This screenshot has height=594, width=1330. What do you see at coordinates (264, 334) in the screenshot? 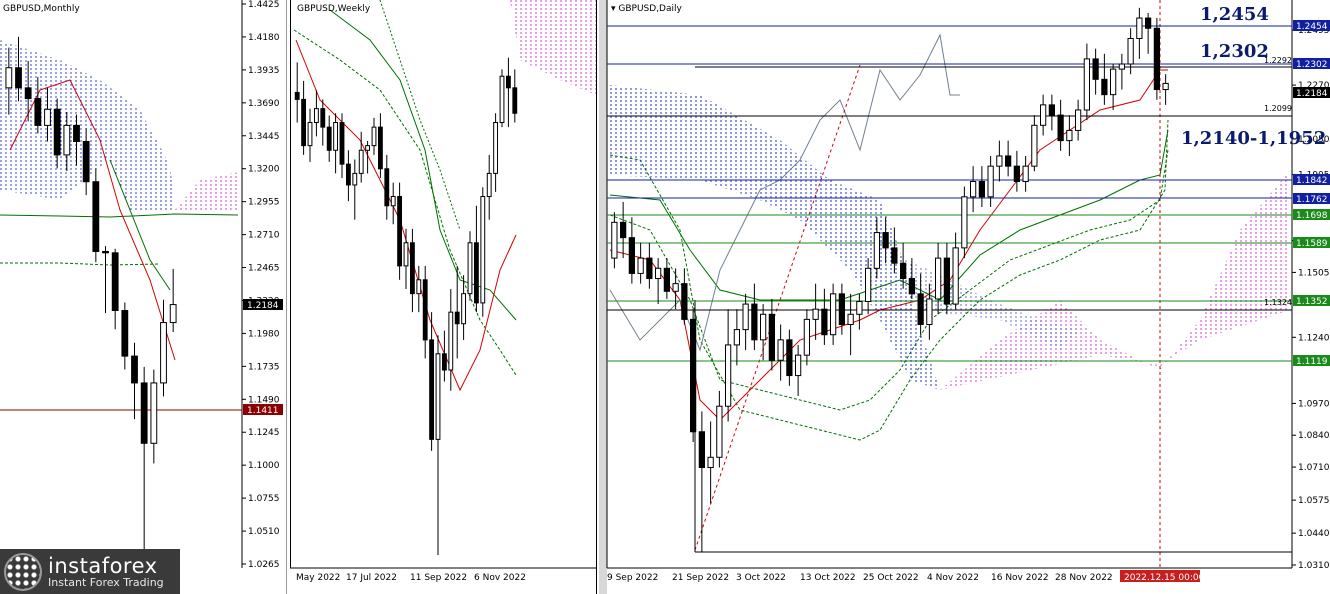
I see `monthly-y-tick-label: 1.1980` at bounding box center [264, 334].